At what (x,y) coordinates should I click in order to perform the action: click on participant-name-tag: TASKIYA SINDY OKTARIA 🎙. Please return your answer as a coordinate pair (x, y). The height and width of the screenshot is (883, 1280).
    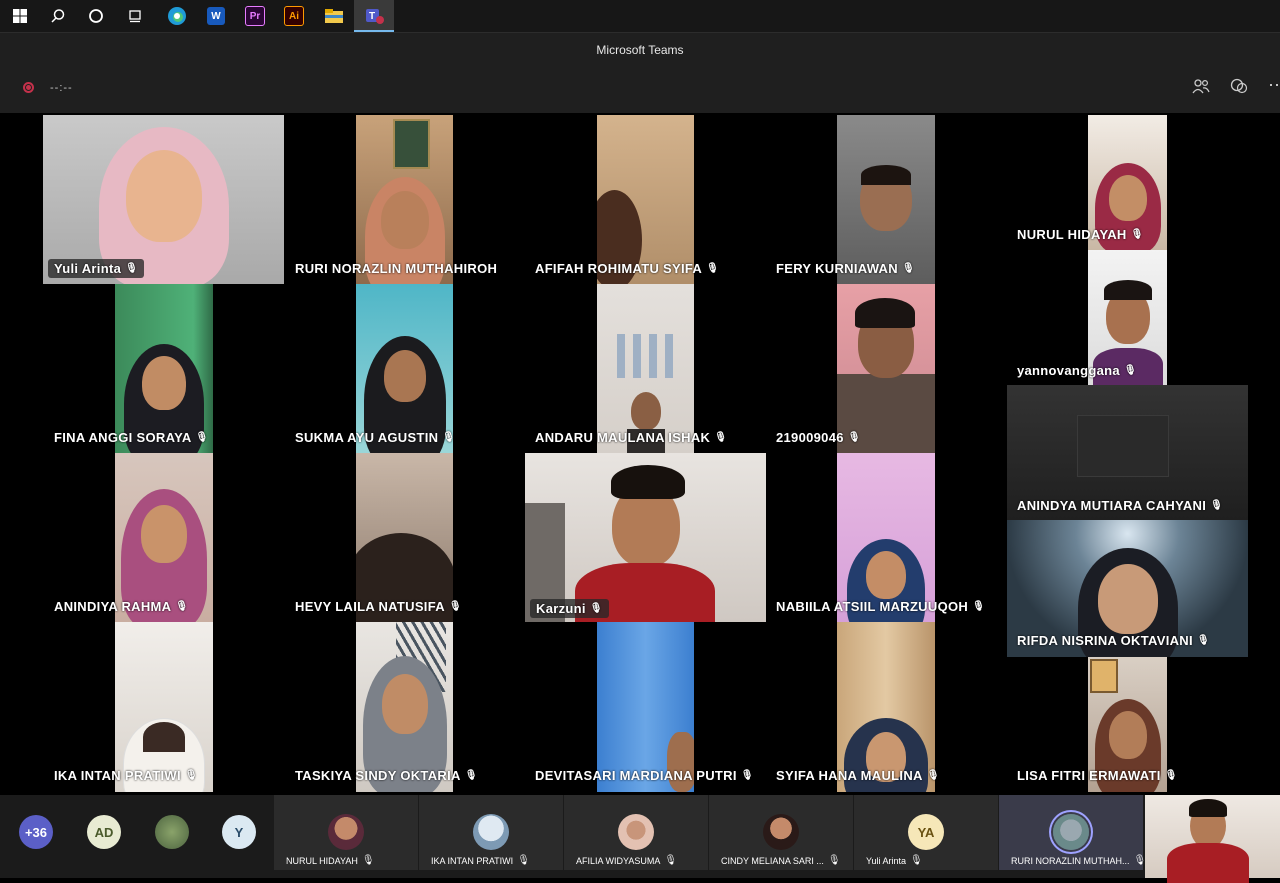
    Looking at the image, I should click on (386, 775).